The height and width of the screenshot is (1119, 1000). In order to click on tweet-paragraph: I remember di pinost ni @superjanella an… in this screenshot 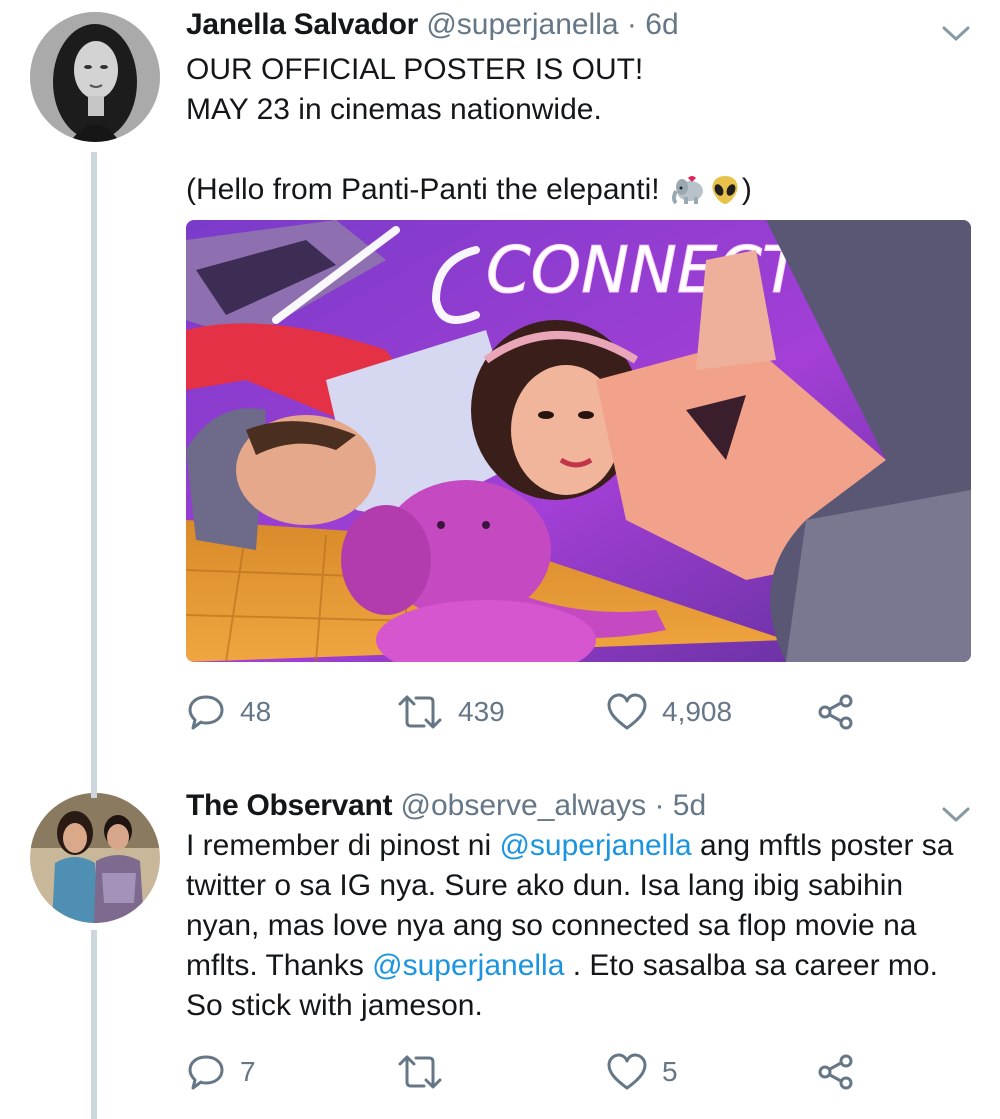, I will do `click(571, 926)`.